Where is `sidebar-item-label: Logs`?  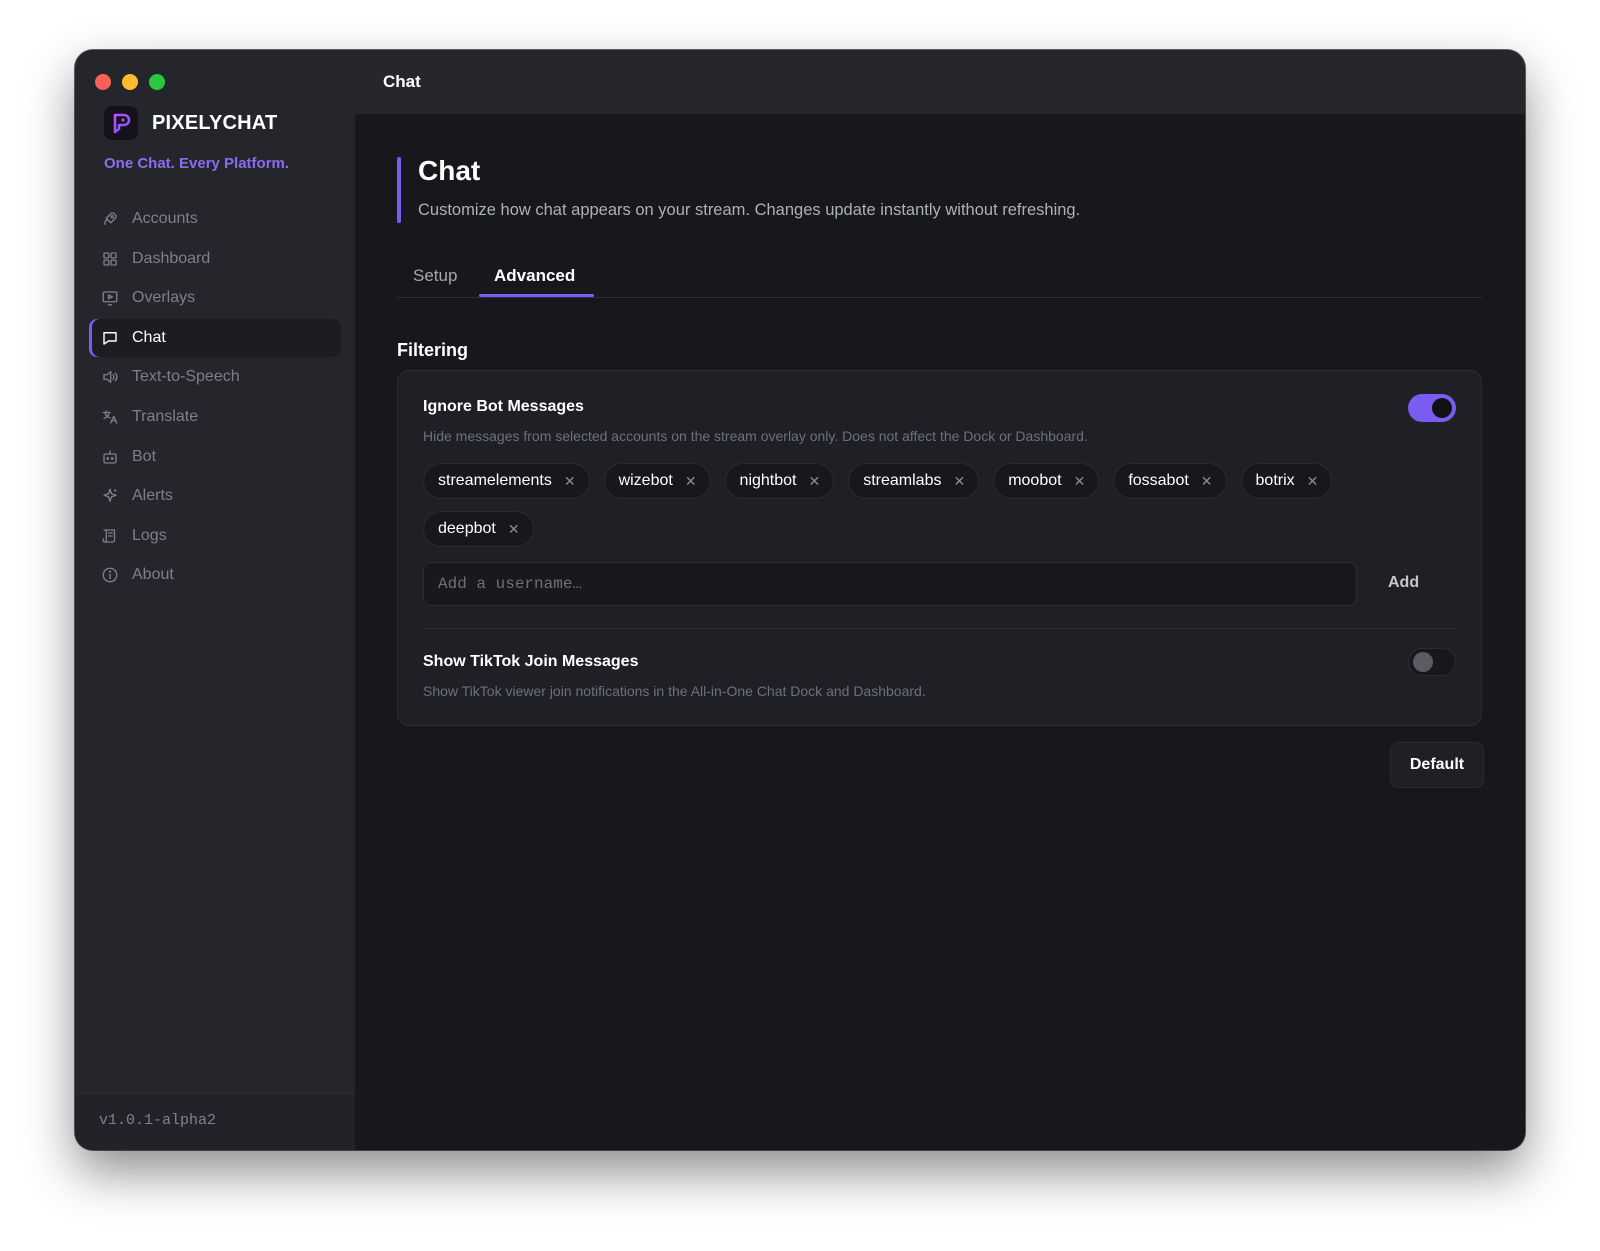
sidebar-item-label: Logs is located at coordinates (149, 535).